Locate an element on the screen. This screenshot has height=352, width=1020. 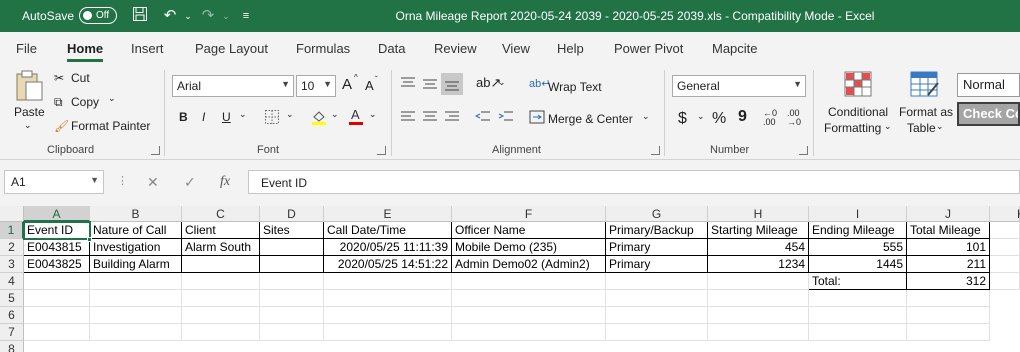
format-as-table-button: Format as is located at coordinates (926, 112).